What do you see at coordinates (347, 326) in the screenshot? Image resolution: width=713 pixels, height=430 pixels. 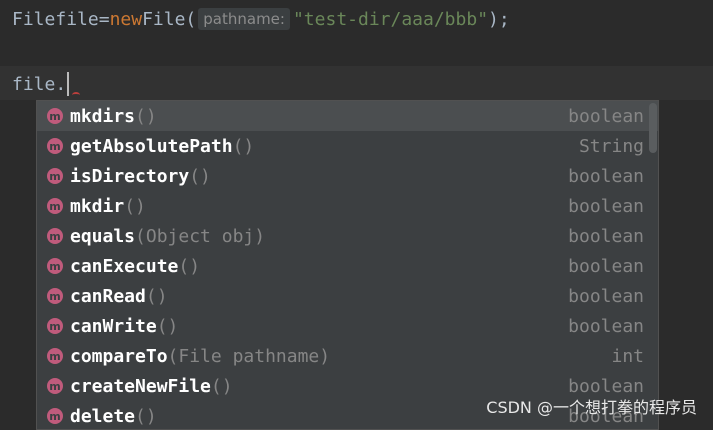 I see `completion-item-canWrite: m canWrite() boolean` at bounding box center [347, 326].